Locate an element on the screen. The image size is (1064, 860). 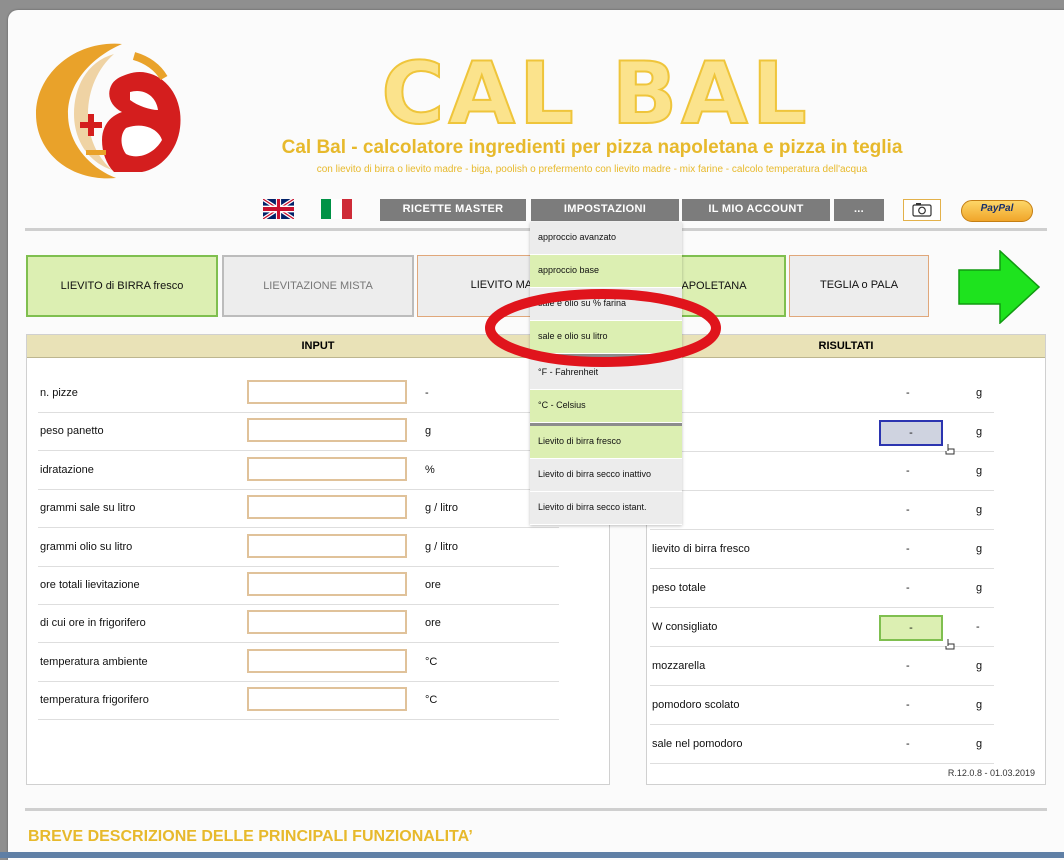
nav-ricette-master: RICETTE MASTER is located at coordinates (453, 210).